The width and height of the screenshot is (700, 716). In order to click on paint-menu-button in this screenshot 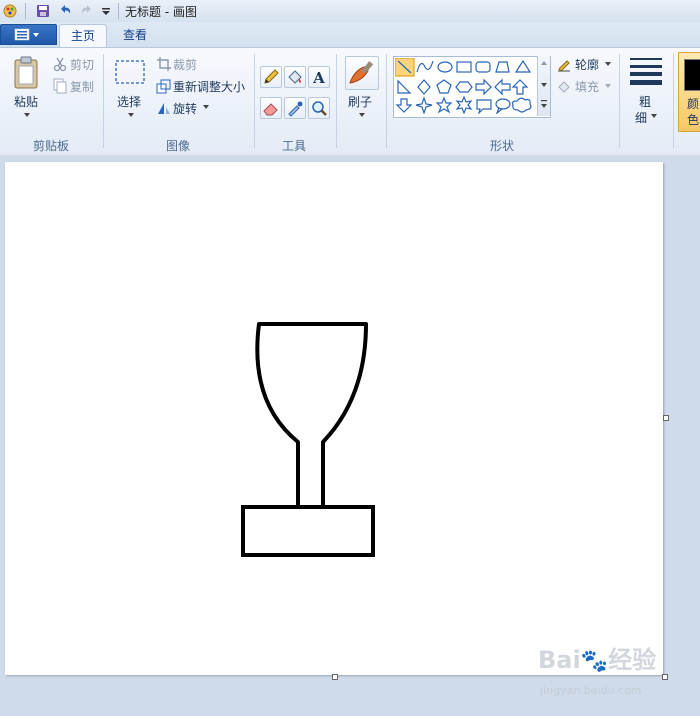, I will do `click(28, 34)`.